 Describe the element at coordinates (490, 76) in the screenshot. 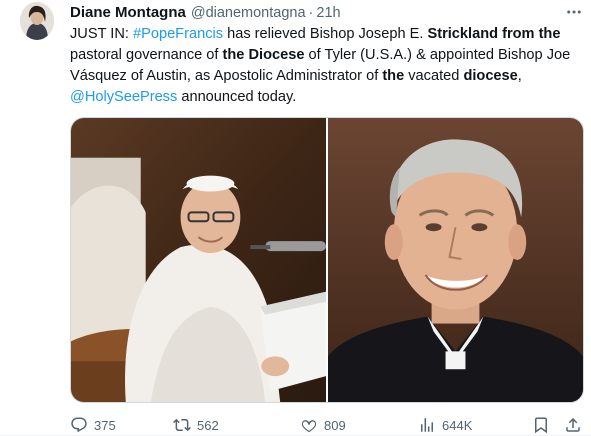

I see `bold-text: diocese` at that location.